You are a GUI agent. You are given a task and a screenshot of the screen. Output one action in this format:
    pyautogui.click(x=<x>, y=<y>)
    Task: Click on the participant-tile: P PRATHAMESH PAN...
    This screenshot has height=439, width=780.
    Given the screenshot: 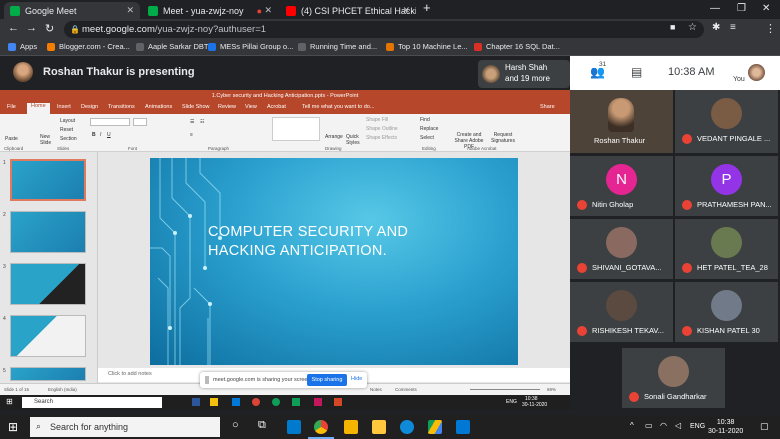 What is the action you would take?
    pyautogui.click(x=726, y=186)
    